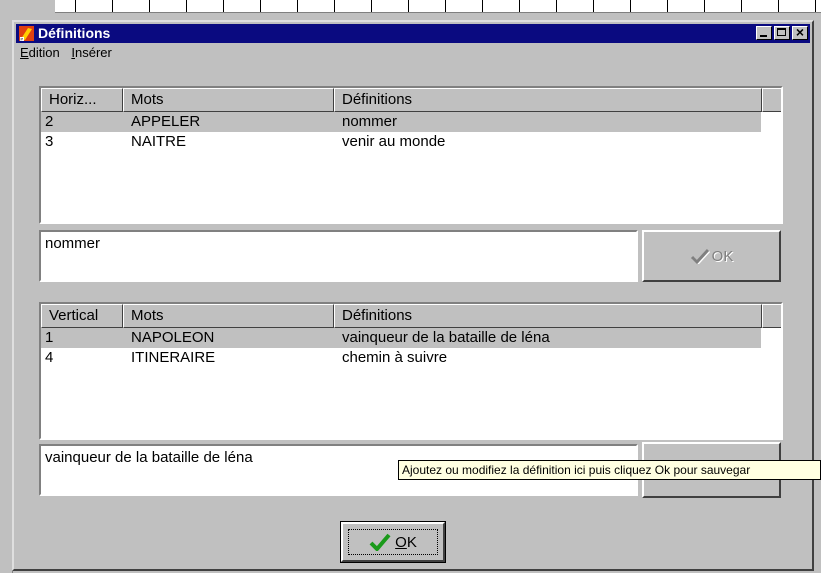 Image resolution: width=821 pixels, height=573 pixels. What do you see at coordinates (411, 542) in the screenshot?
I see `ok-label-rest: K` at bounding box center [411, 542].